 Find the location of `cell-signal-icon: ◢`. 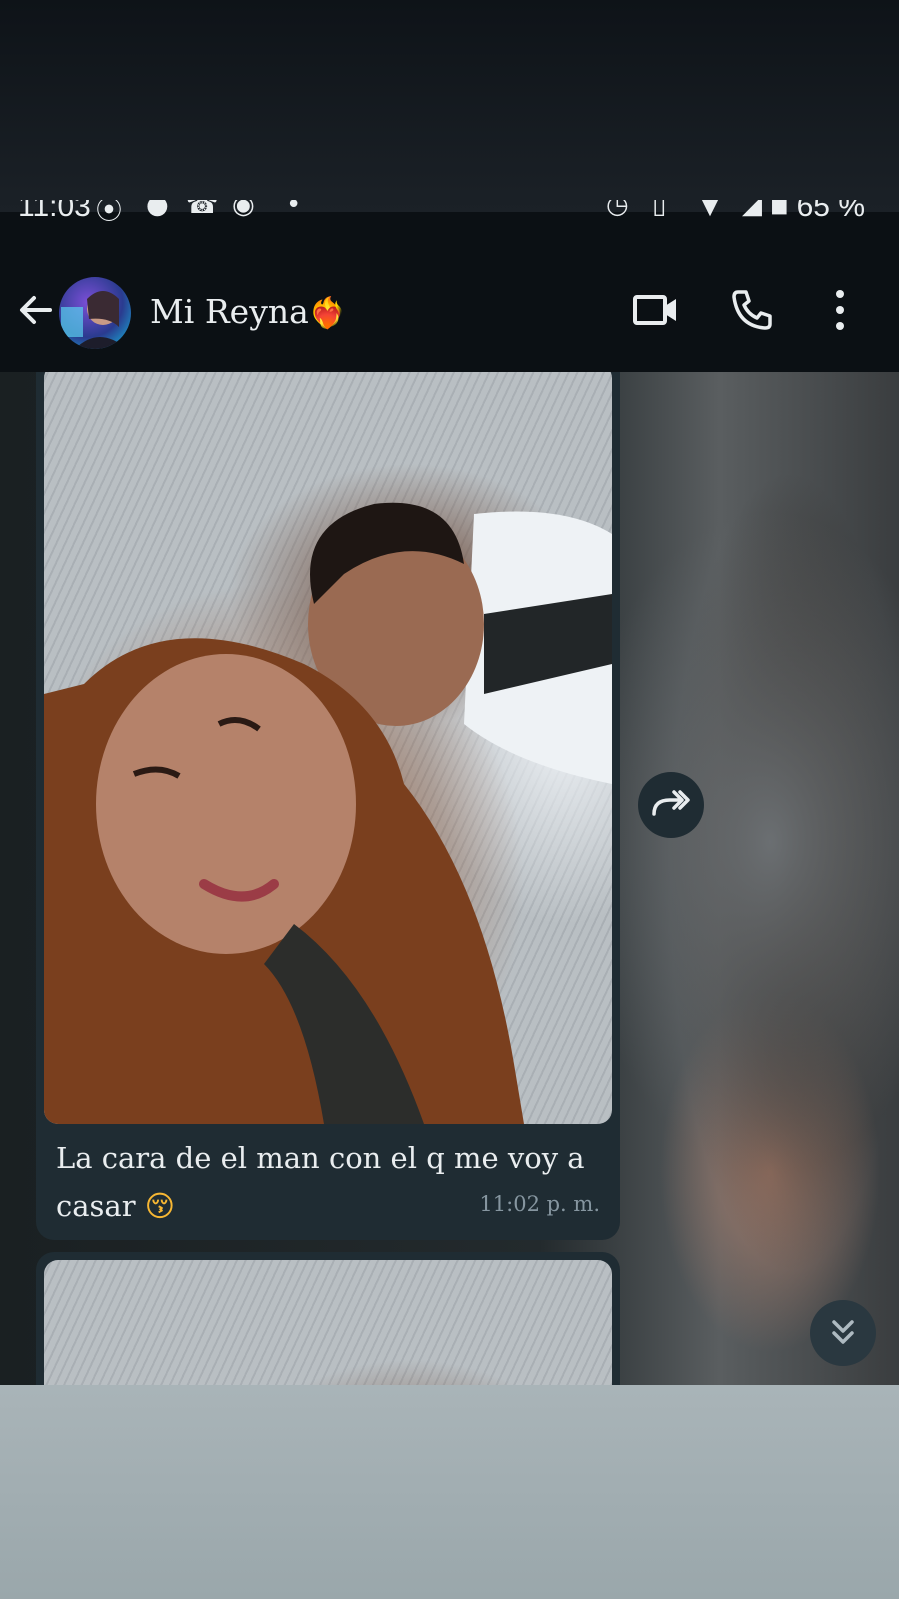

cell-signal-icon: ◢ is located at coordinates (752, 210).